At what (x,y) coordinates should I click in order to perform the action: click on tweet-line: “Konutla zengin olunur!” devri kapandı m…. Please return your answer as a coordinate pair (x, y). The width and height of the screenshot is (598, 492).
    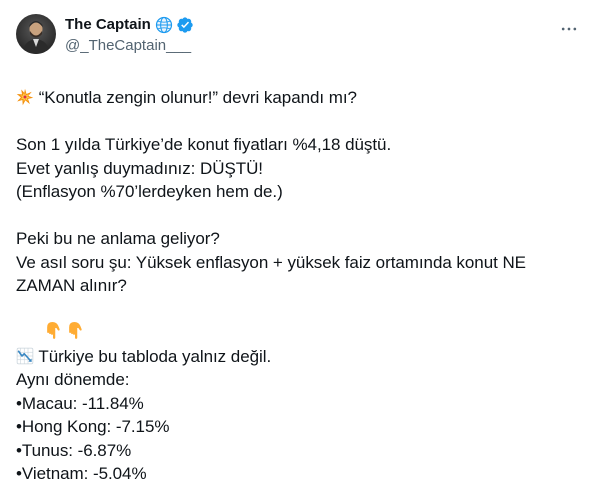
    Looking at the image, I should click on (299, 98).